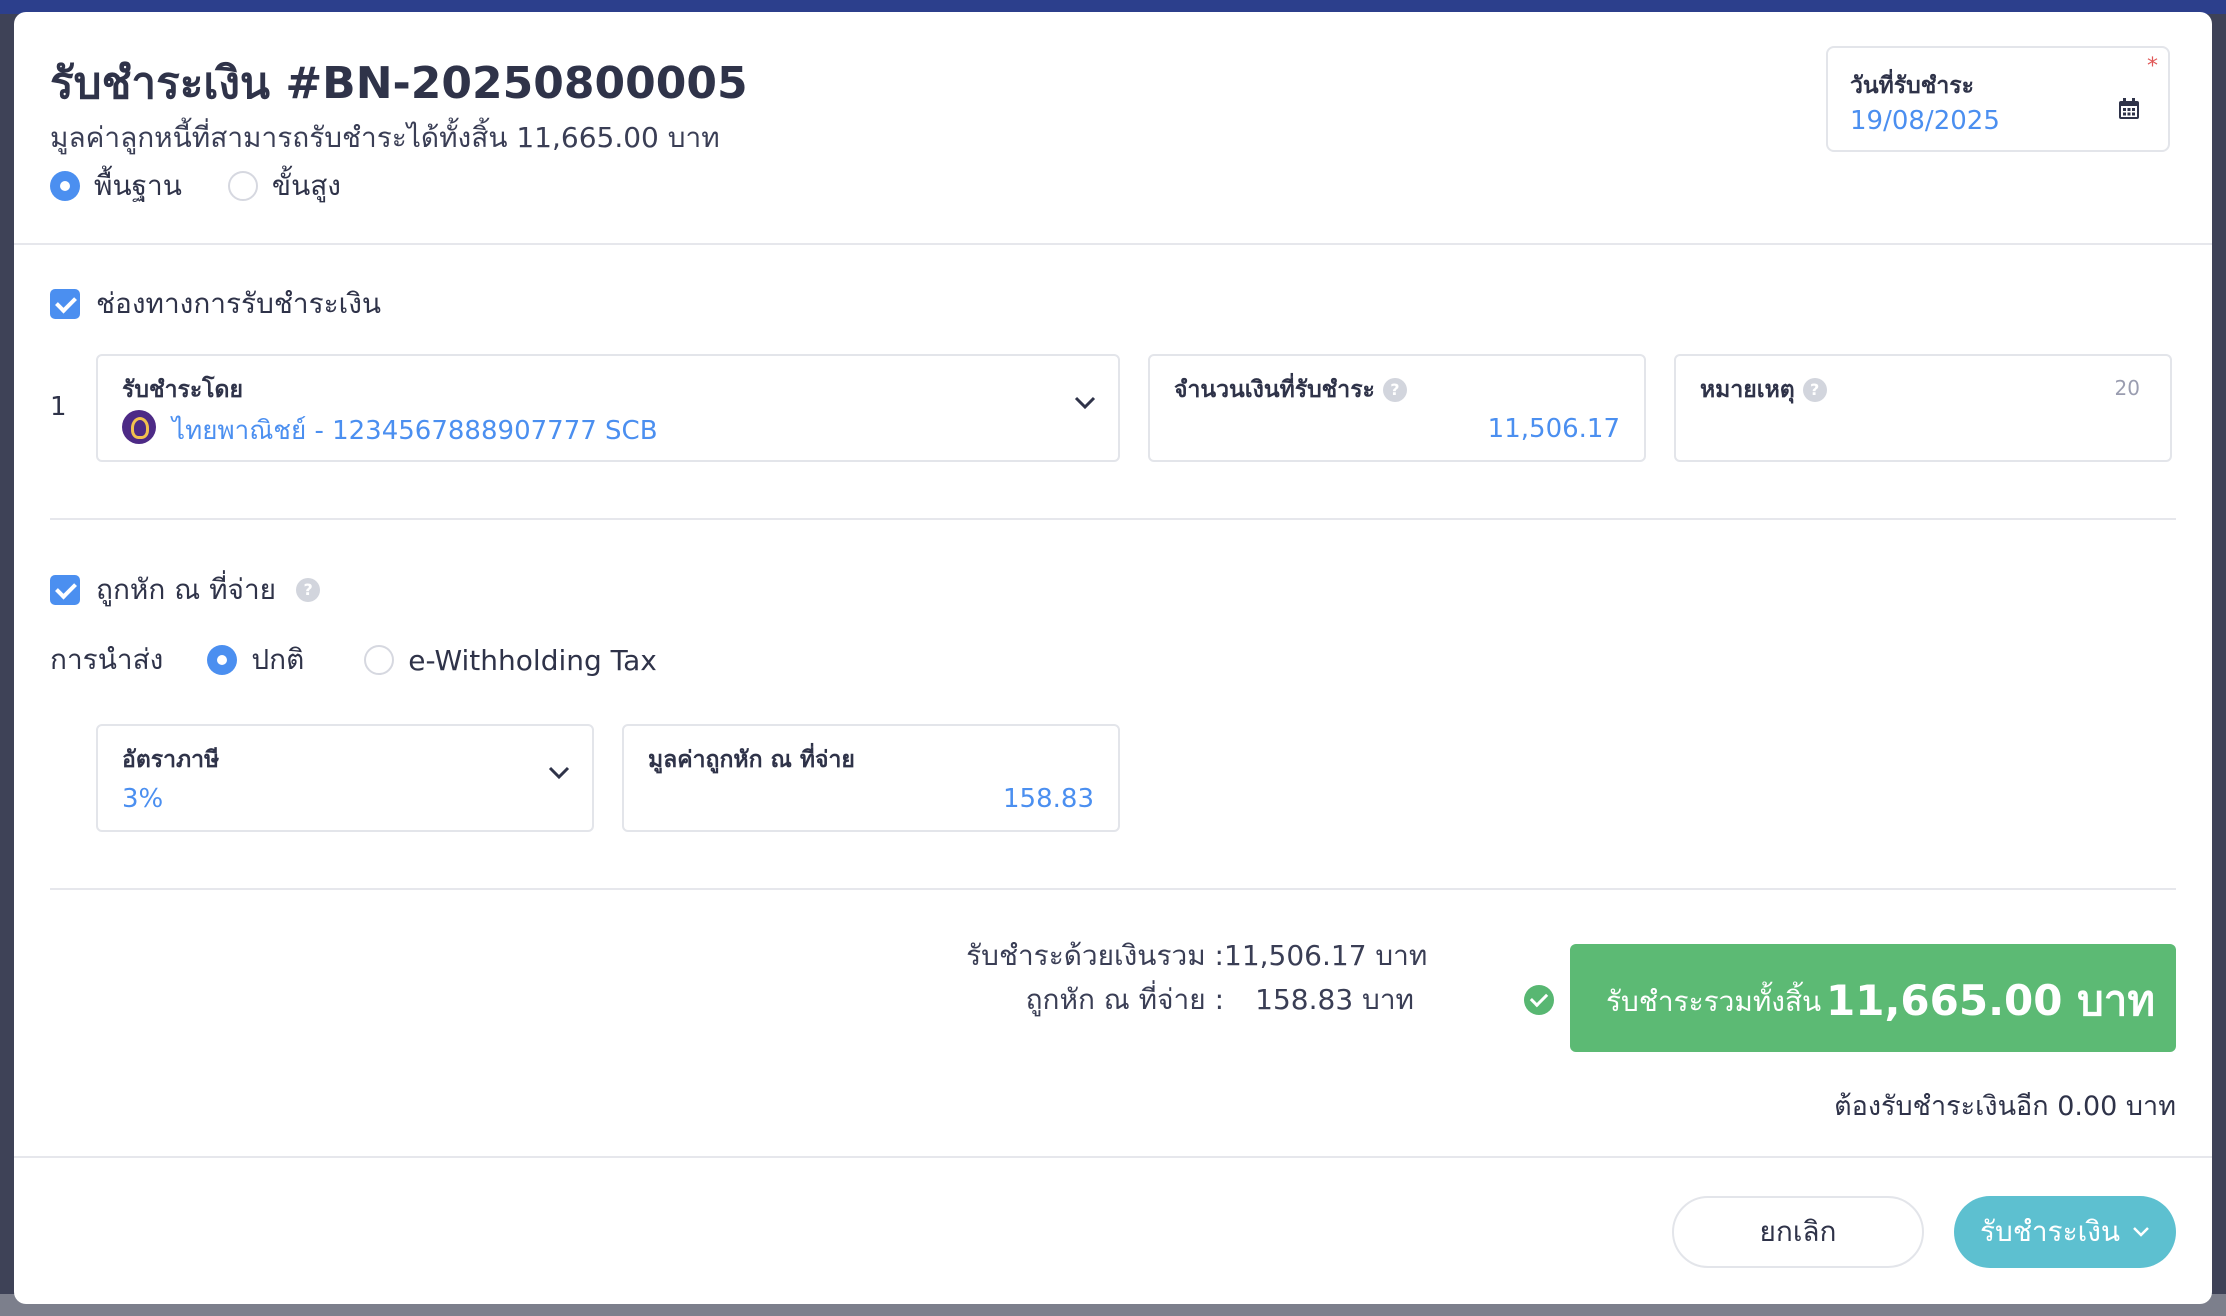 The width and height of the screenshot is (2226, 1316). What do you see at coordinates (1747, 390) in the screenshot?
I see `note-label-text: หมายเหตุ` at bounding box center [1747, 390].